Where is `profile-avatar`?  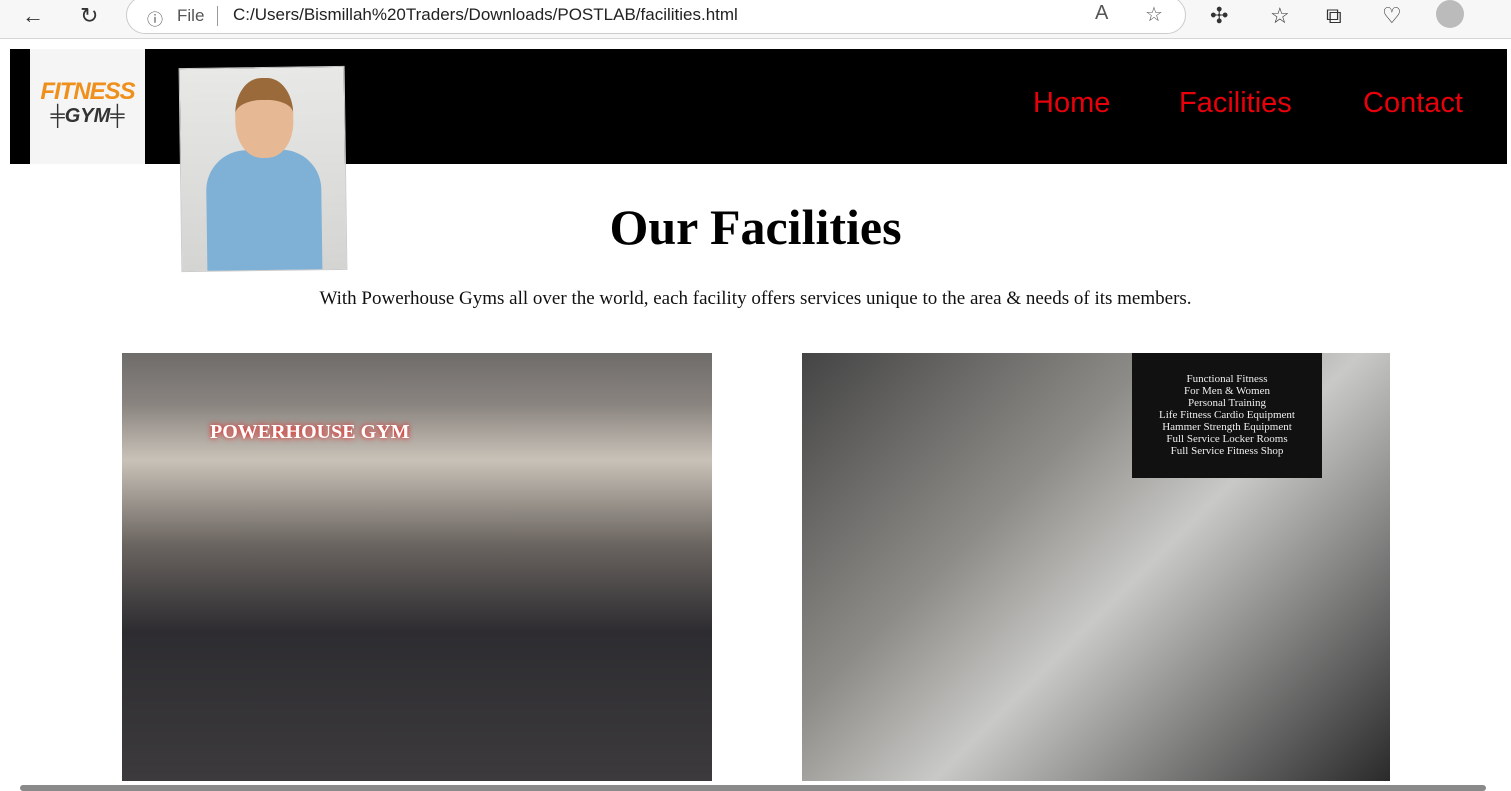 profile-avatar is located at coordinates (1450, 14).